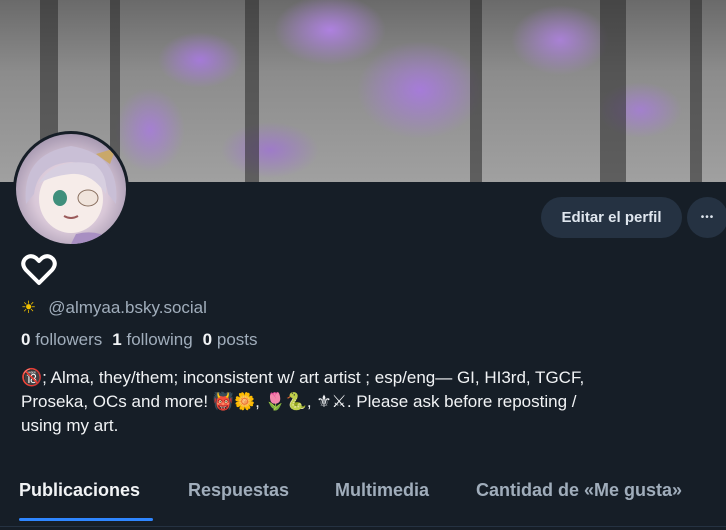 This screenshot has height=530, width=726. Describe the element at coordinates (579, 490) in the screenshot. I see `tab-likes: Cantidad de «Me gusta»` at that location.